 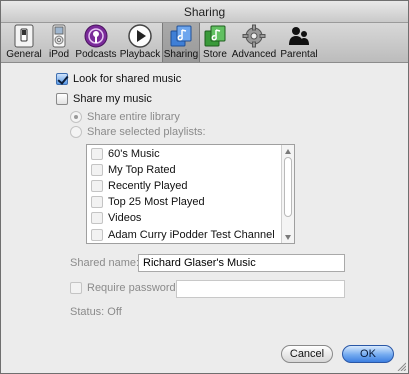 I want to click on list-item: 60's Music, so click(x=125, y=154).